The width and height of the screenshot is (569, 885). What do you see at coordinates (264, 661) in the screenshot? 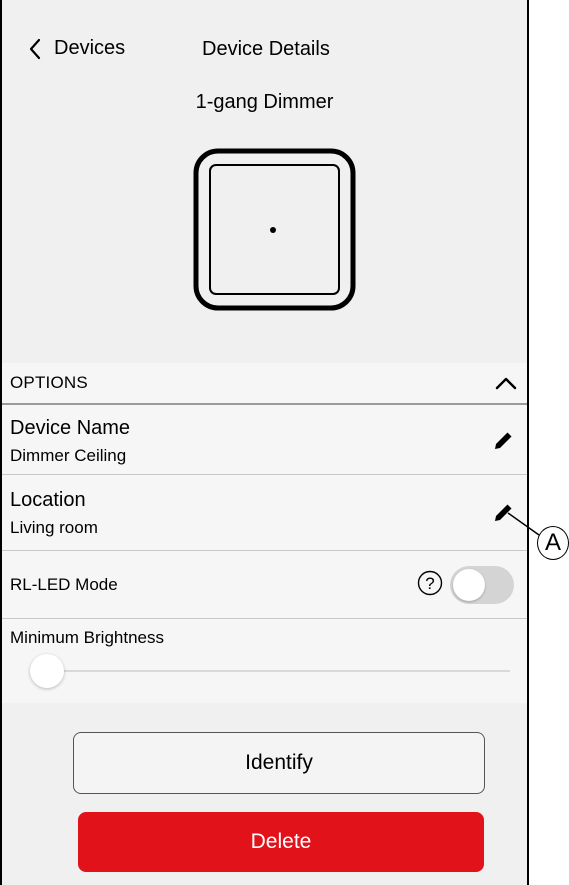
I see `minimum-brightness-row: Minimum Brightness` at bounding box center [264, 661].